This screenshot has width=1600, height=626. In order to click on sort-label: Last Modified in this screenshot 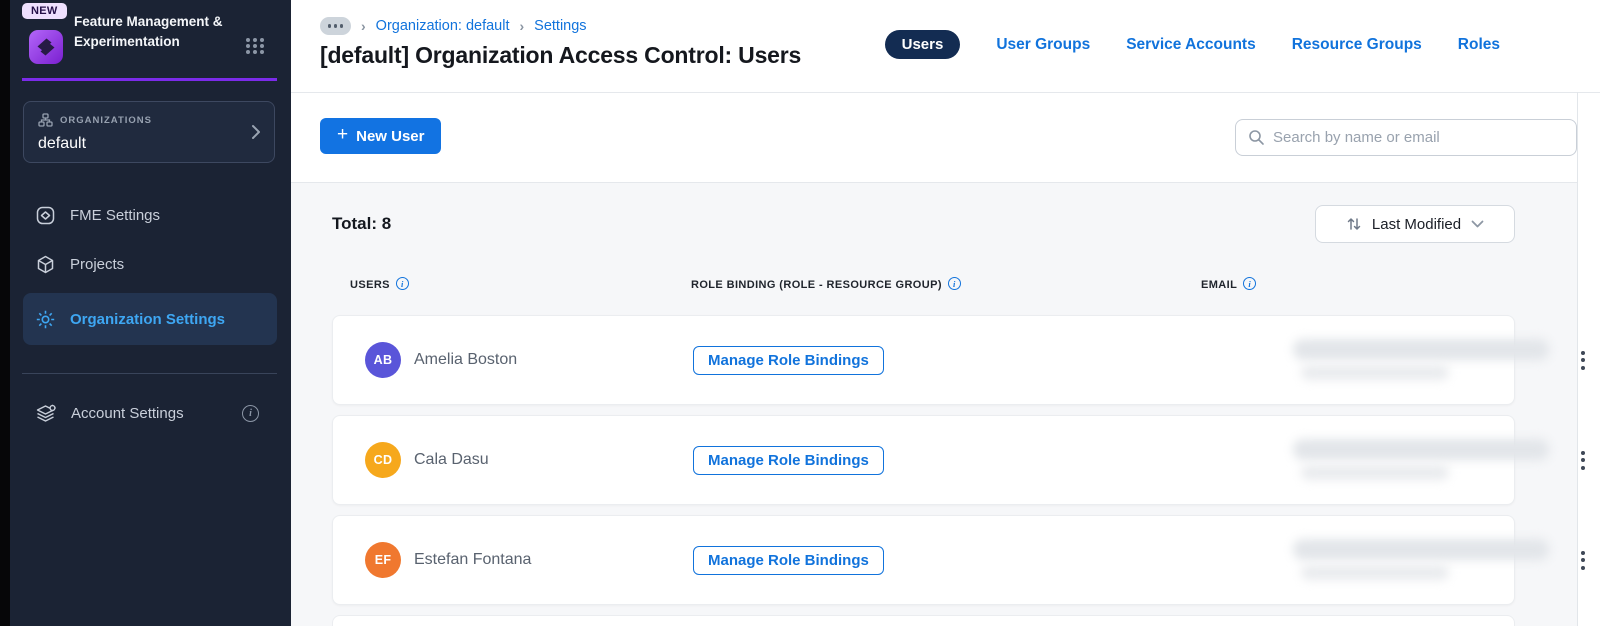, I will do `click(1416, 224)`.